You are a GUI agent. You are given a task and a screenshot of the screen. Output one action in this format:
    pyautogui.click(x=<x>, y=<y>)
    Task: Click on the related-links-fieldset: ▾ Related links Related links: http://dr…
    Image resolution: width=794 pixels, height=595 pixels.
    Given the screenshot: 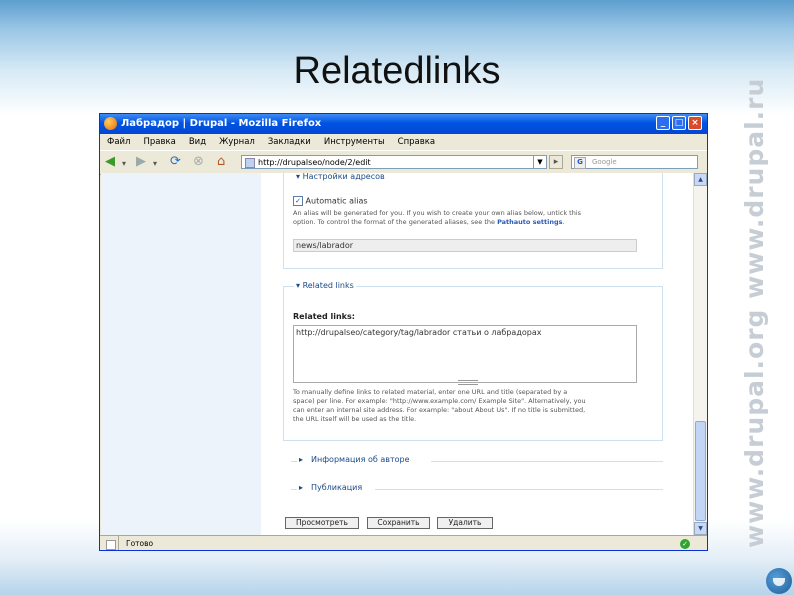 What is the action you would take?
    pyautogui.click(x=473, y=361)
    